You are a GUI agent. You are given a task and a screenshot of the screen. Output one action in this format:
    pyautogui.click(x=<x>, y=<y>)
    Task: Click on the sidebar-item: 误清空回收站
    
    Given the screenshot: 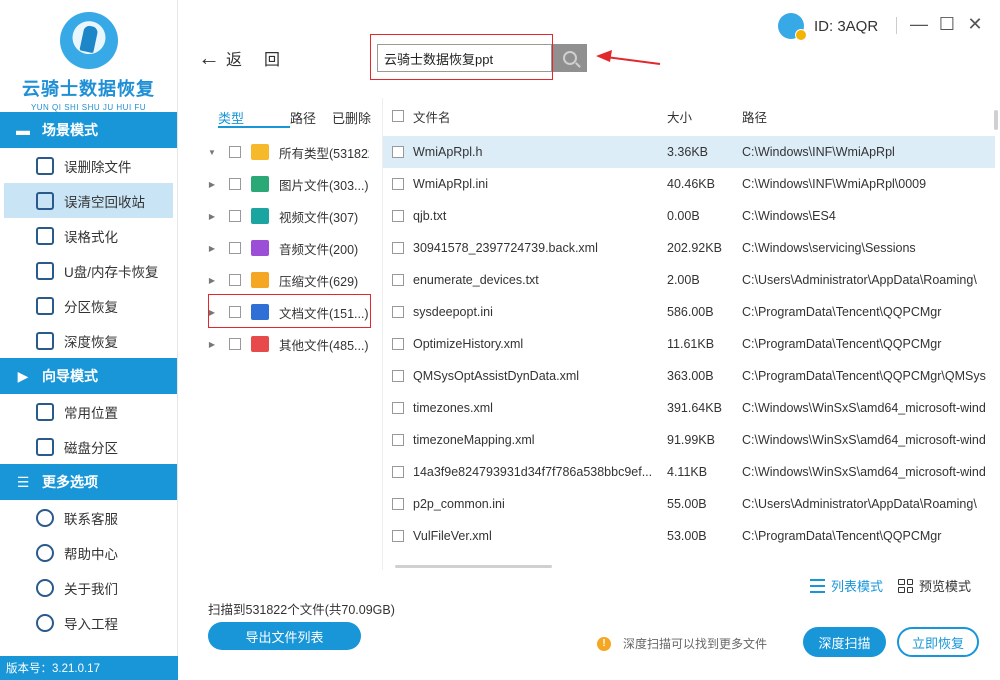 What is the action you would take?
    pyautogui.click(x=88, y=200)
    